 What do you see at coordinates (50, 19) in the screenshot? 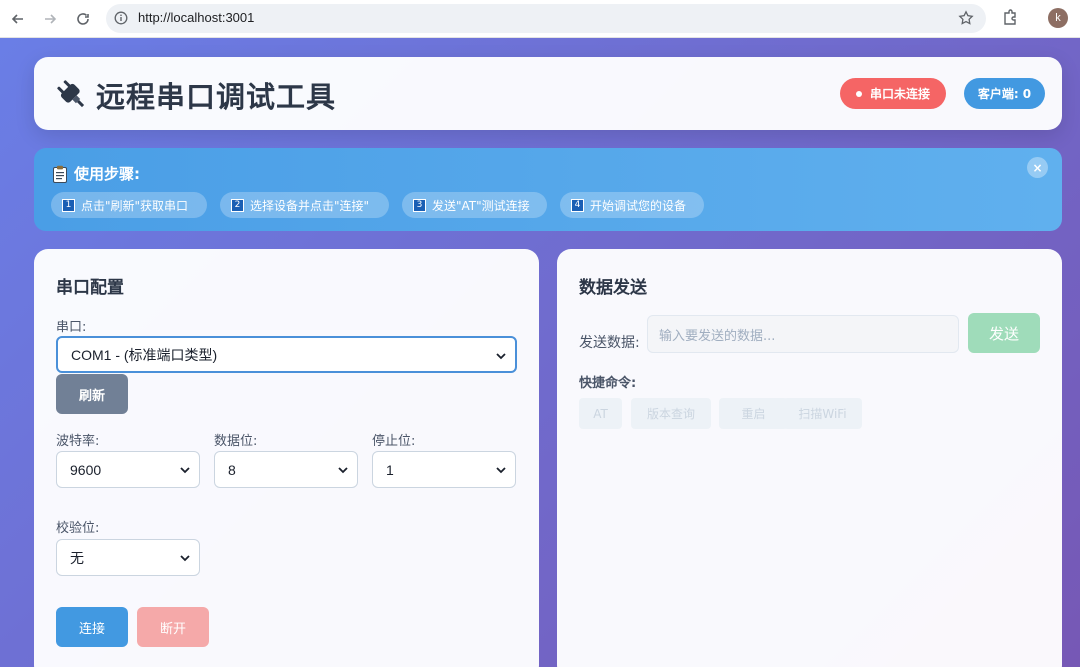
I see `forward-icon` at bounding box center [50, 19].